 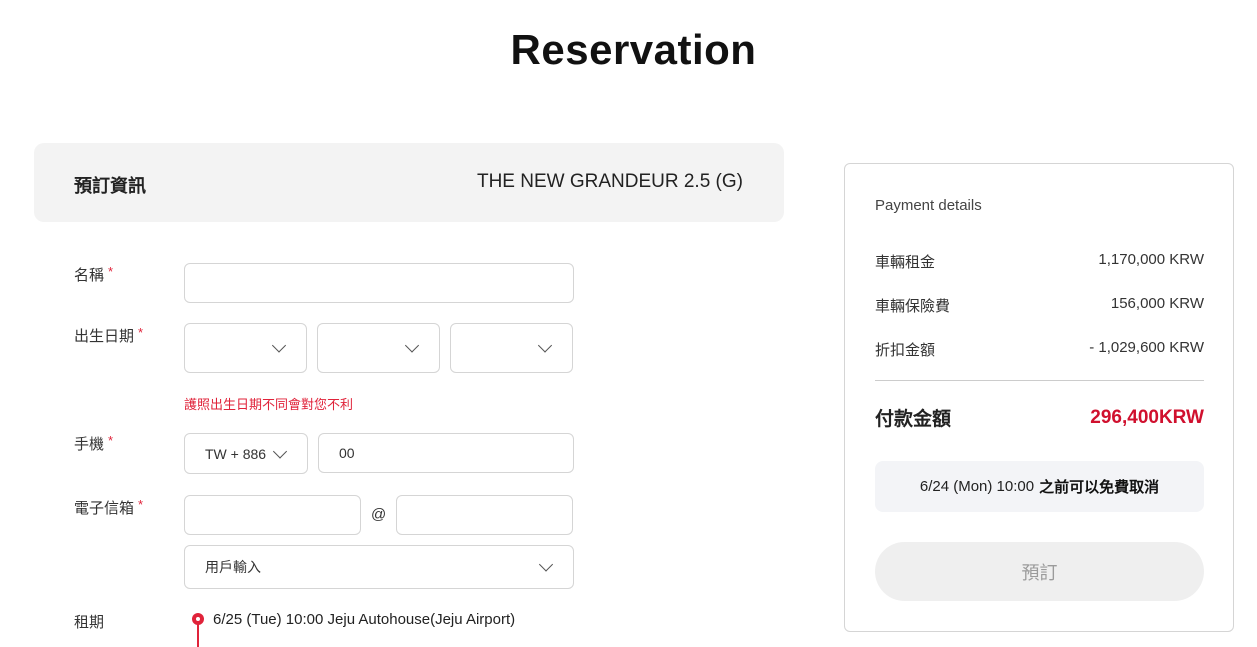 I want to click on email-at-sign: @, so click(x=379, y=514).